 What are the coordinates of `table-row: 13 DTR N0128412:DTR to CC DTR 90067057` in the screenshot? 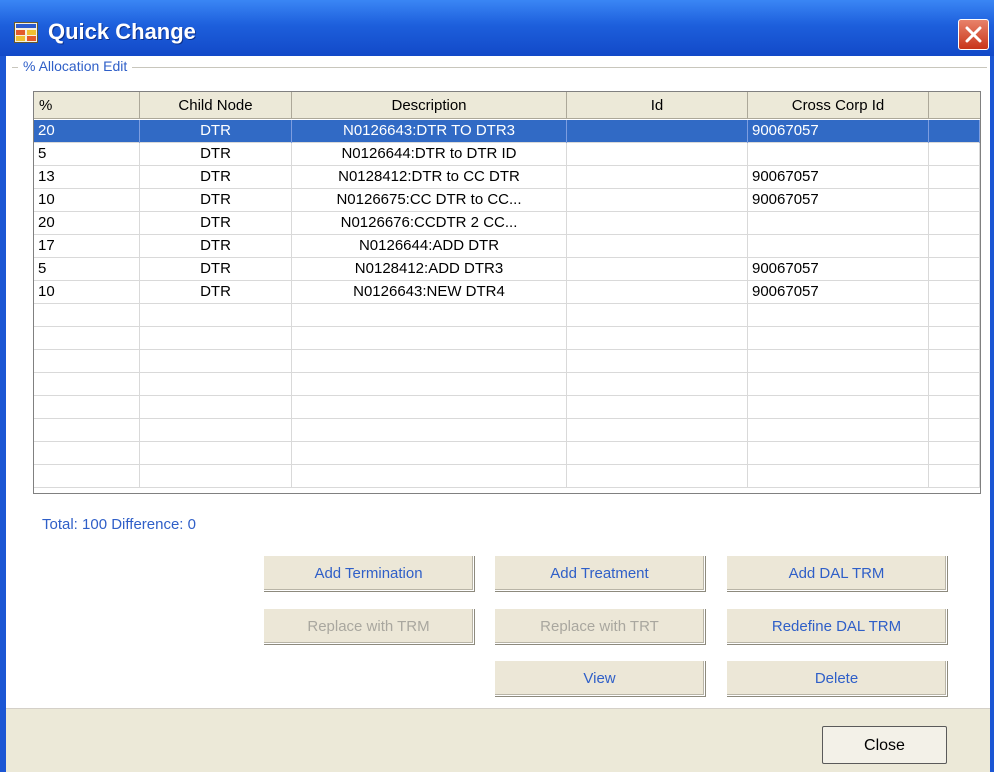 It's located at (507, 177).